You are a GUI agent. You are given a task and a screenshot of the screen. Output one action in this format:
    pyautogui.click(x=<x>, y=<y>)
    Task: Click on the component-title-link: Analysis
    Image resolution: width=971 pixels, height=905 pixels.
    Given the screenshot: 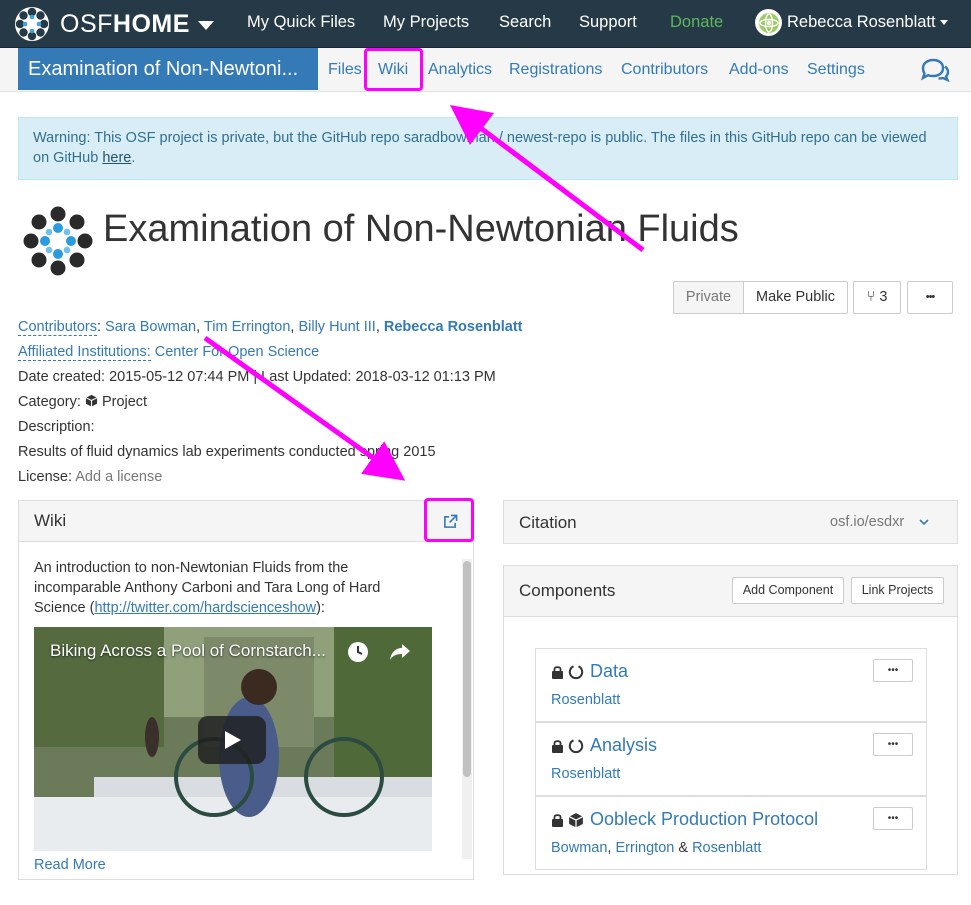 What is the action you would take?
    pyautogui.click(x=623, y=745)
    